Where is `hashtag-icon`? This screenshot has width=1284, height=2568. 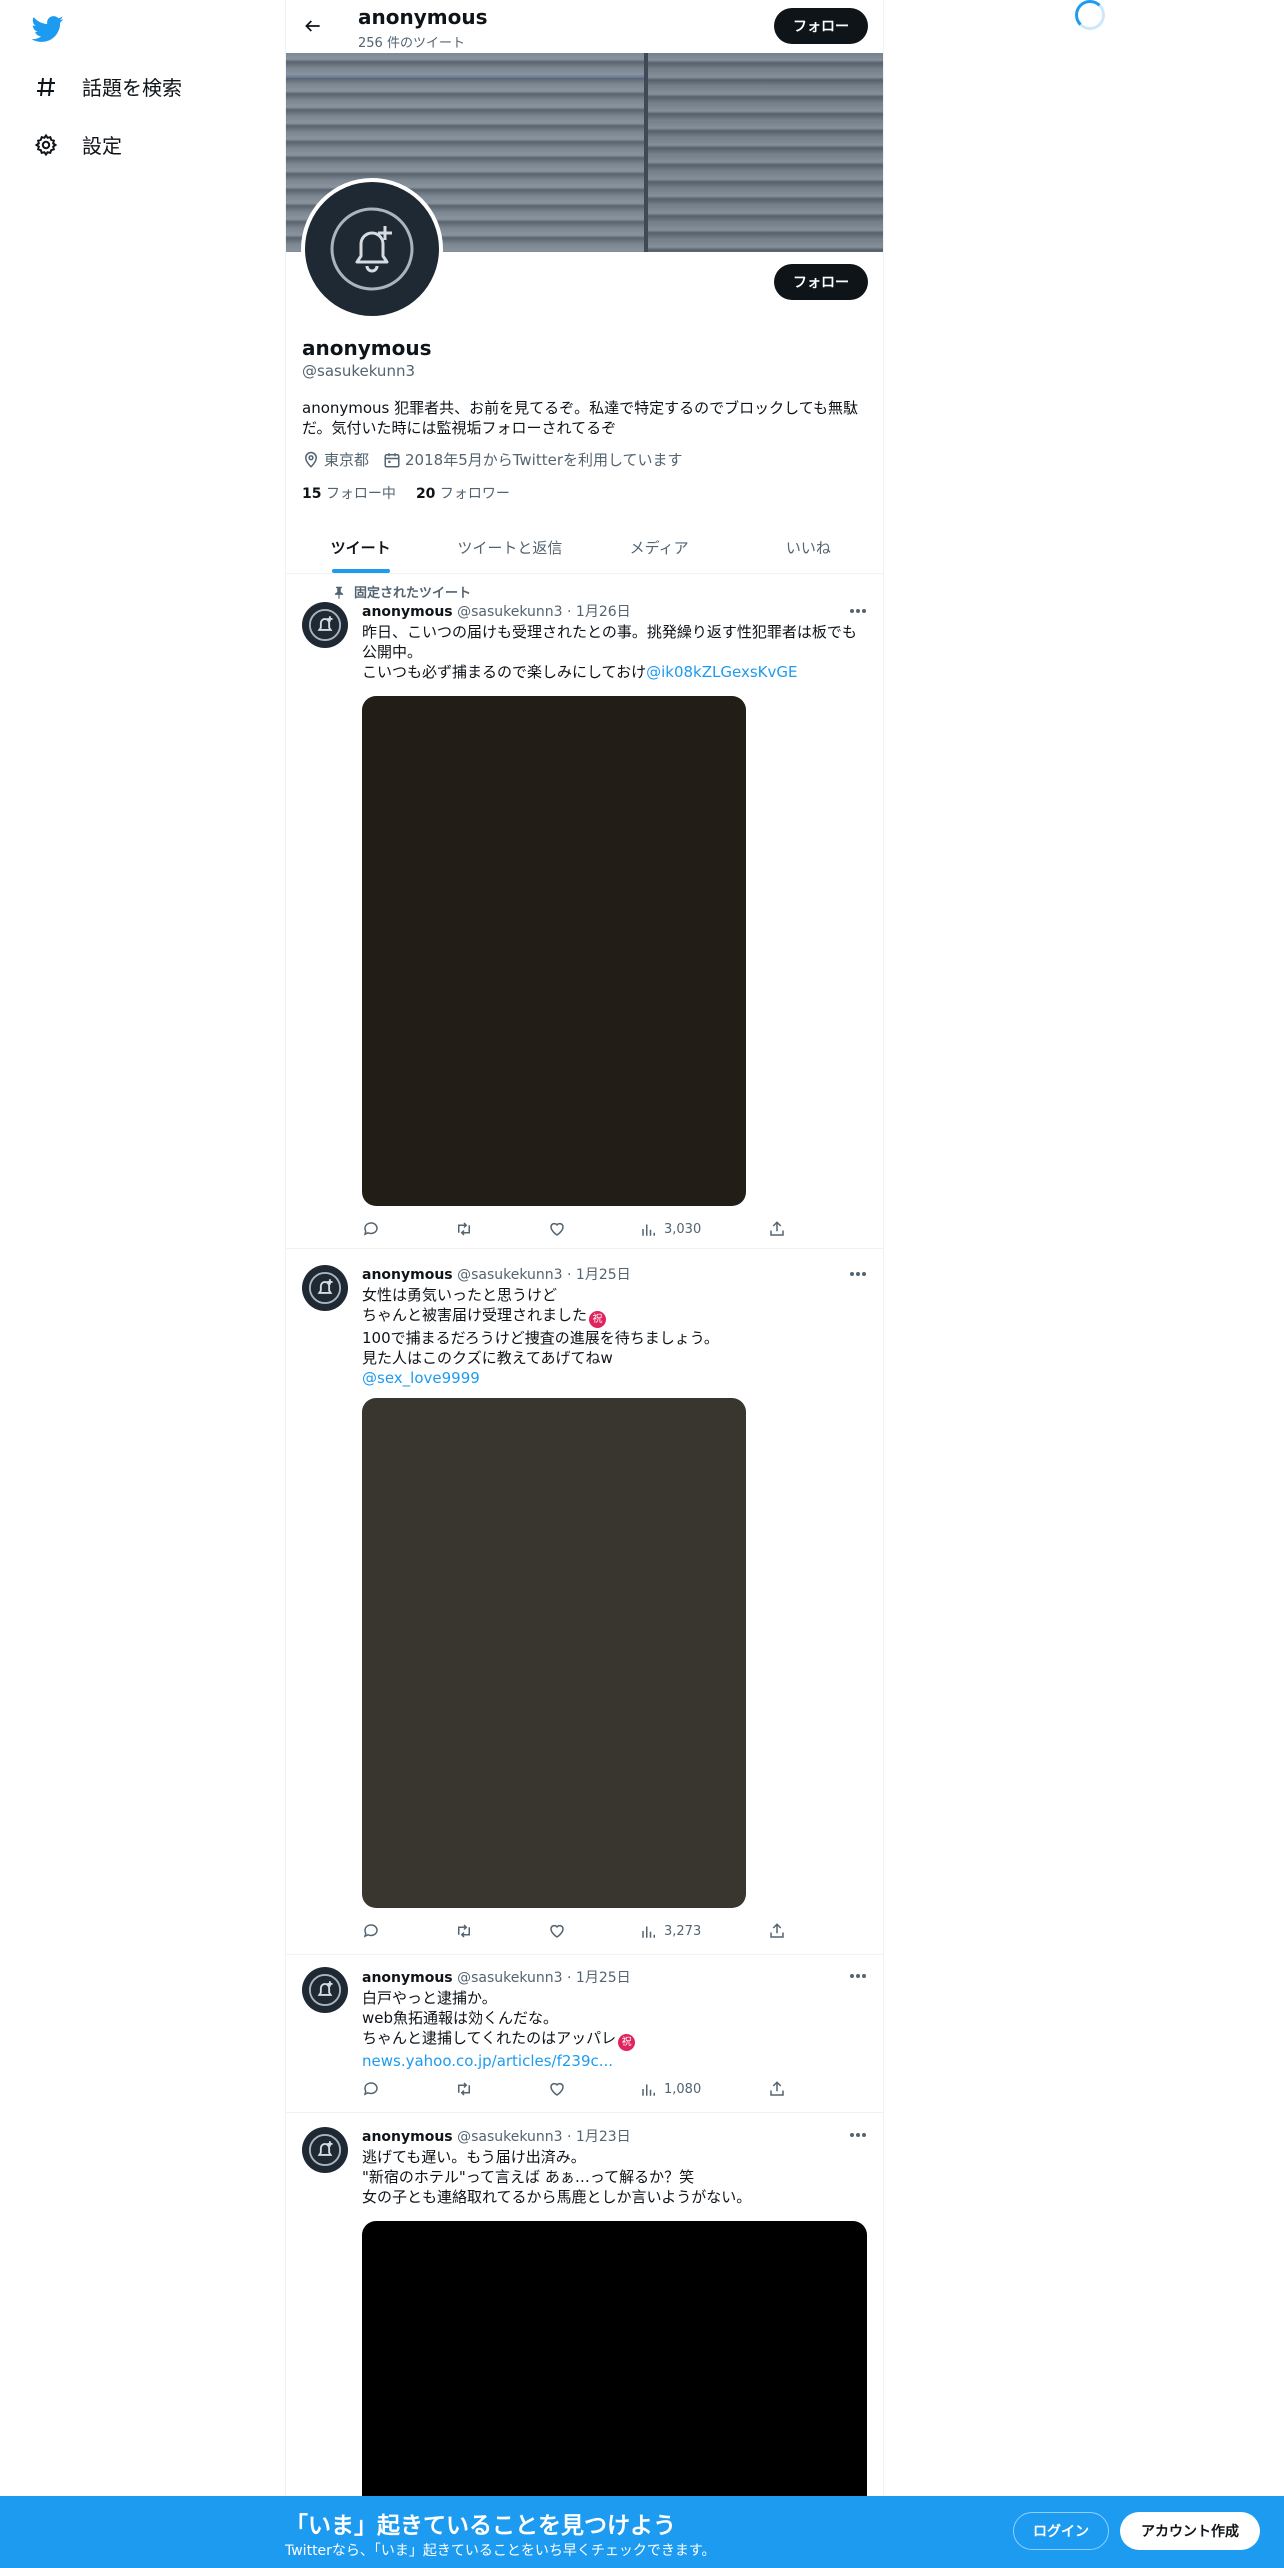 hashtag-icon is located at coordinates (46, 87).